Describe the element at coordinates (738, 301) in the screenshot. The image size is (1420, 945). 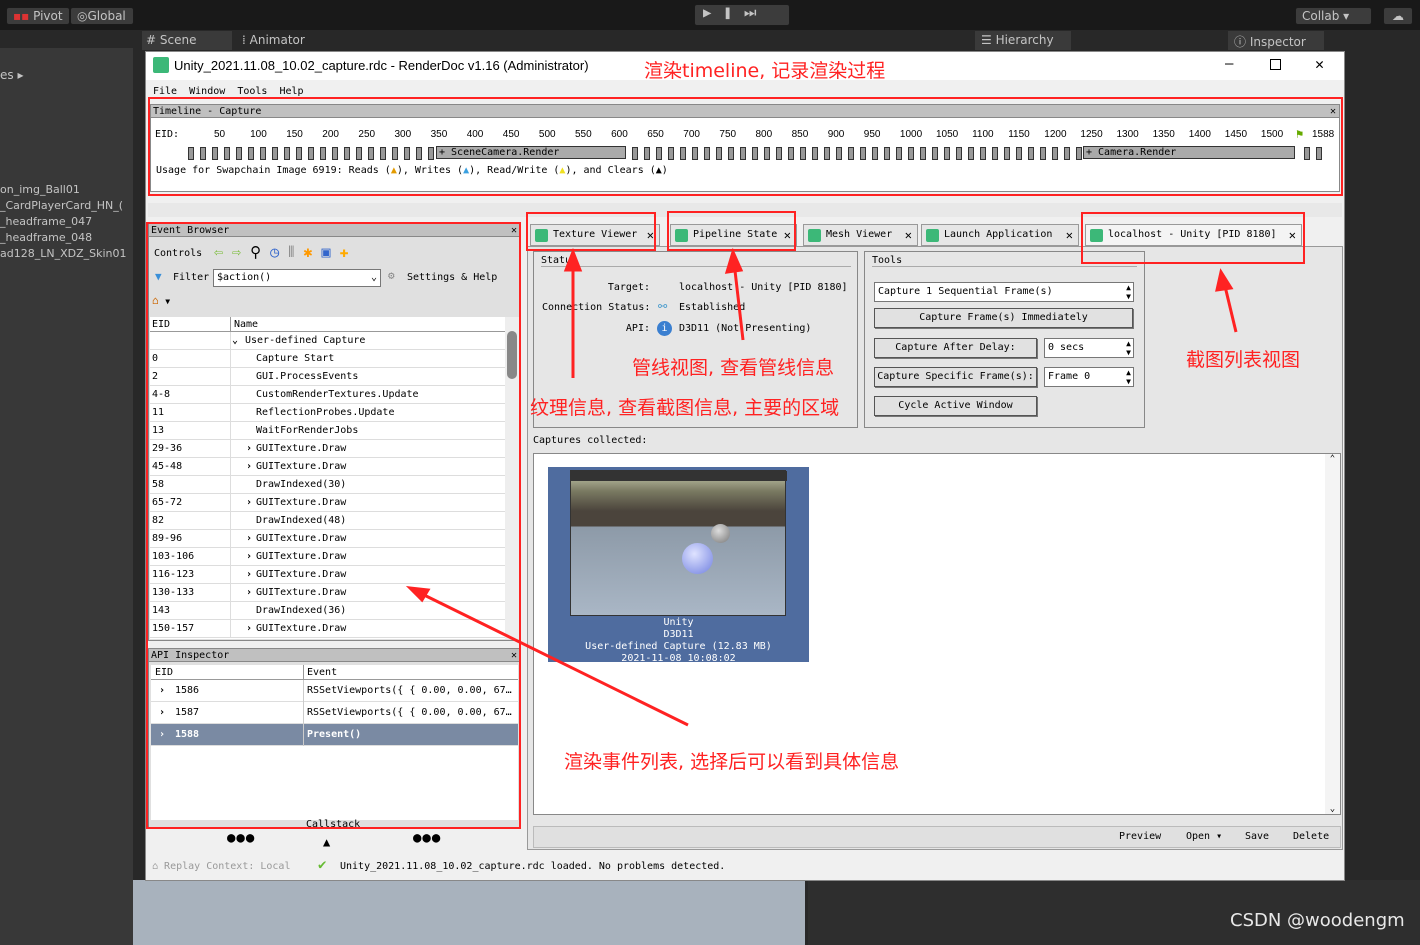
I see `arrow-pipeline` at that location.